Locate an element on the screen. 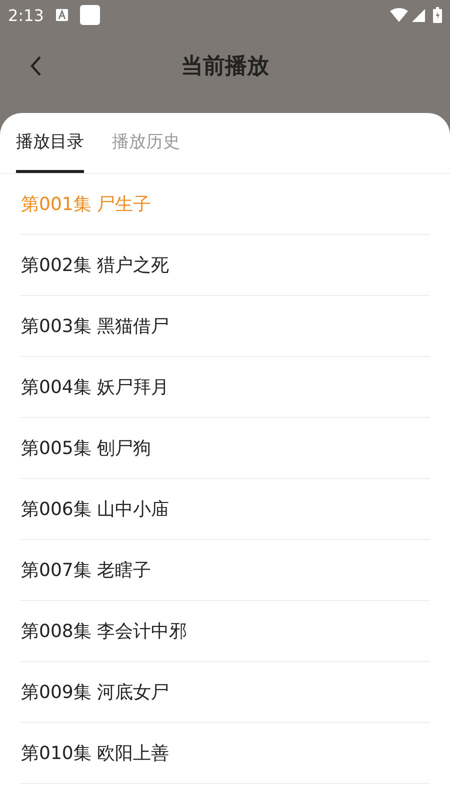 Image resolution: width=450 pixels, height=801 pixels. episode-item: 第009集 河底女尸 is located at coordinates (95, 692).